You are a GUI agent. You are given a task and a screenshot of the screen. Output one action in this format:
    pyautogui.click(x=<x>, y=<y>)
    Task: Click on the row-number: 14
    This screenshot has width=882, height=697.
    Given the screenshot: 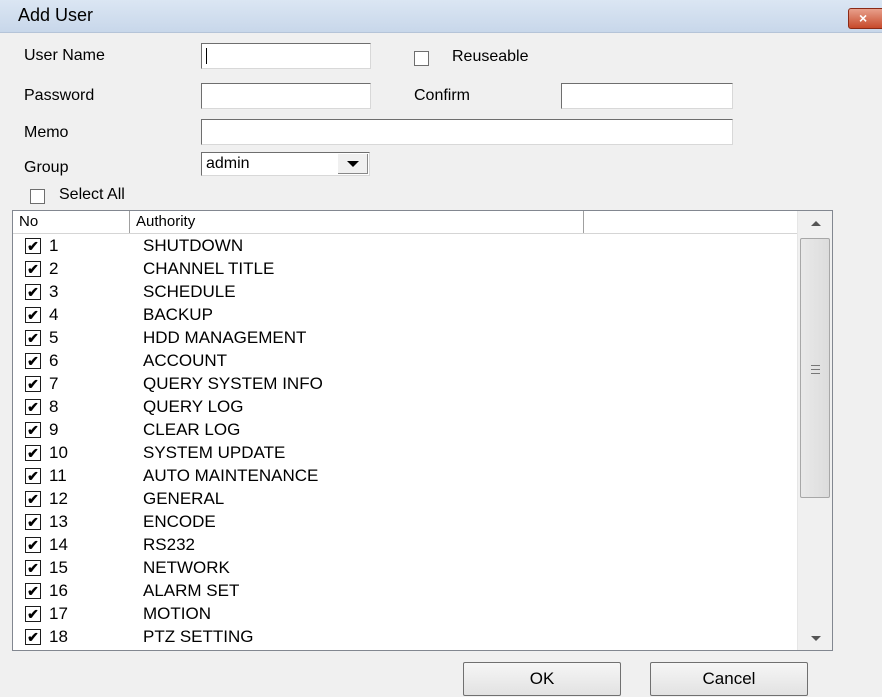 What is the action you would take?
    pyautogui.click(x=58, y=544)
    